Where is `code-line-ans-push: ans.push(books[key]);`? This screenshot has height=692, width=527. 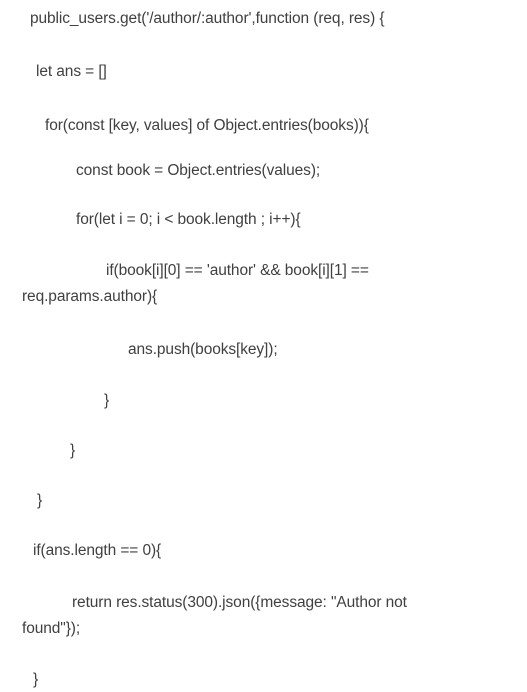 code-line-ans-push: ans.push(books[key]); is located at coordinates (203, 349).